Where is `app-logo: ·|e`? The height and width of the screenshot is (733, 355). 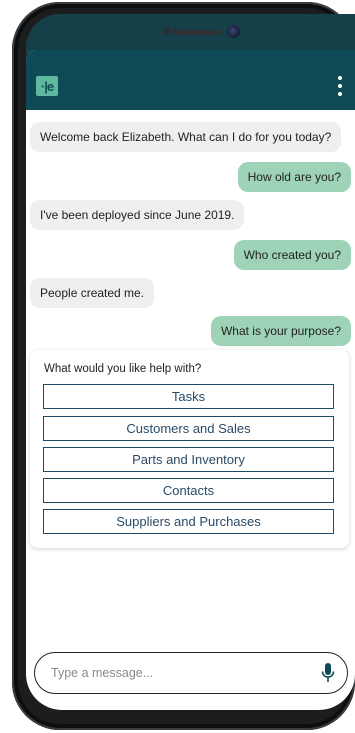 app-logo: ·|e is located at coordinates (47, 86).